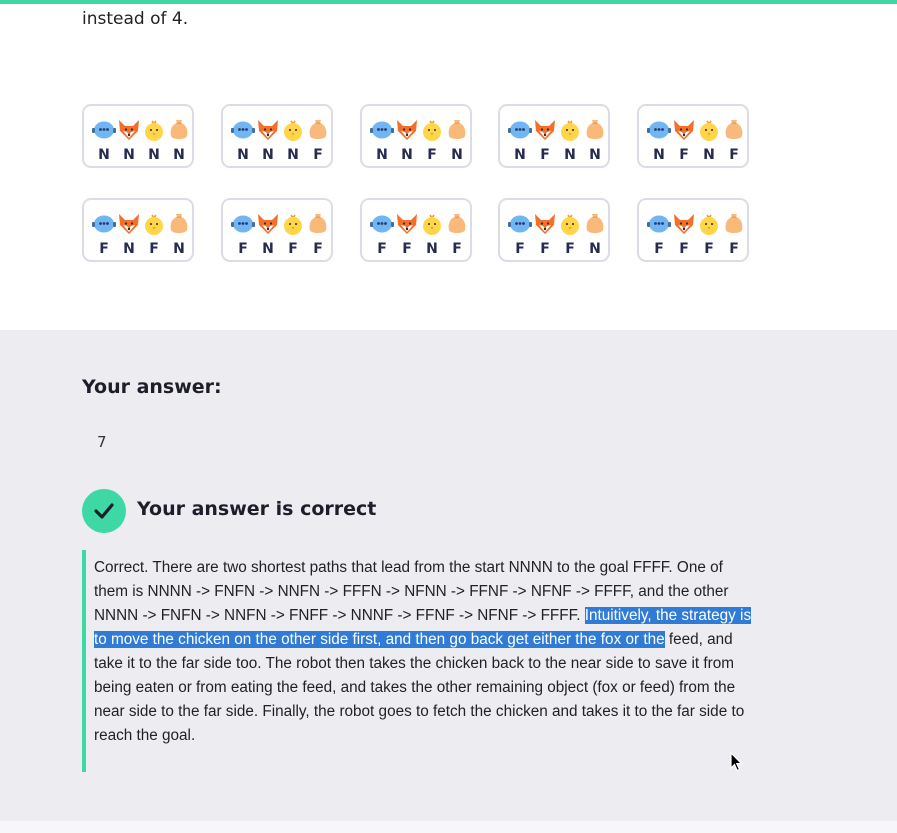  Describe the element at coordinates (556, 249) in the screenshot. I see `tile-letter-row: FFFN` at that location.